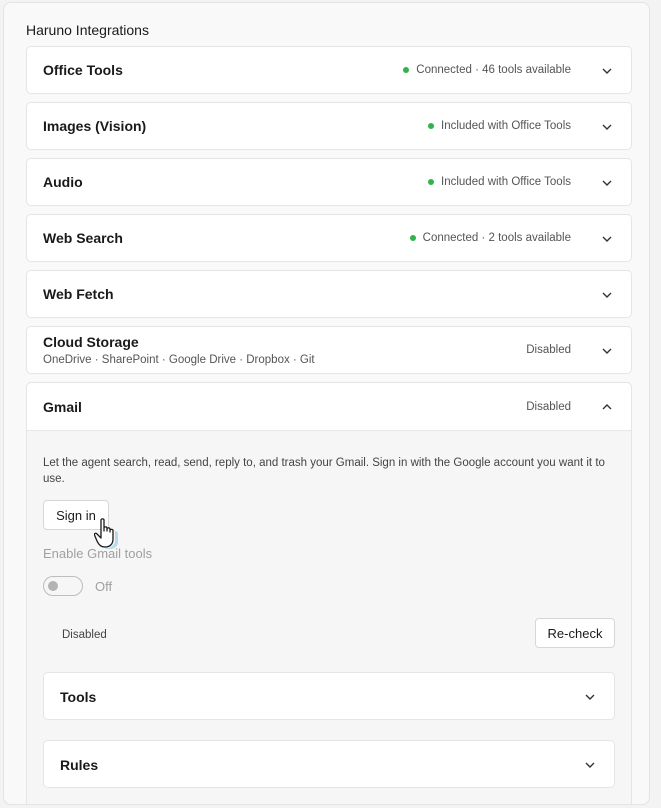 This screenshot has height=808, width=661. Describe the element at coordinates (329, 238) in the screenshot. I see `integration-web-search: Web Search Connected · 2 tools available` at that location.